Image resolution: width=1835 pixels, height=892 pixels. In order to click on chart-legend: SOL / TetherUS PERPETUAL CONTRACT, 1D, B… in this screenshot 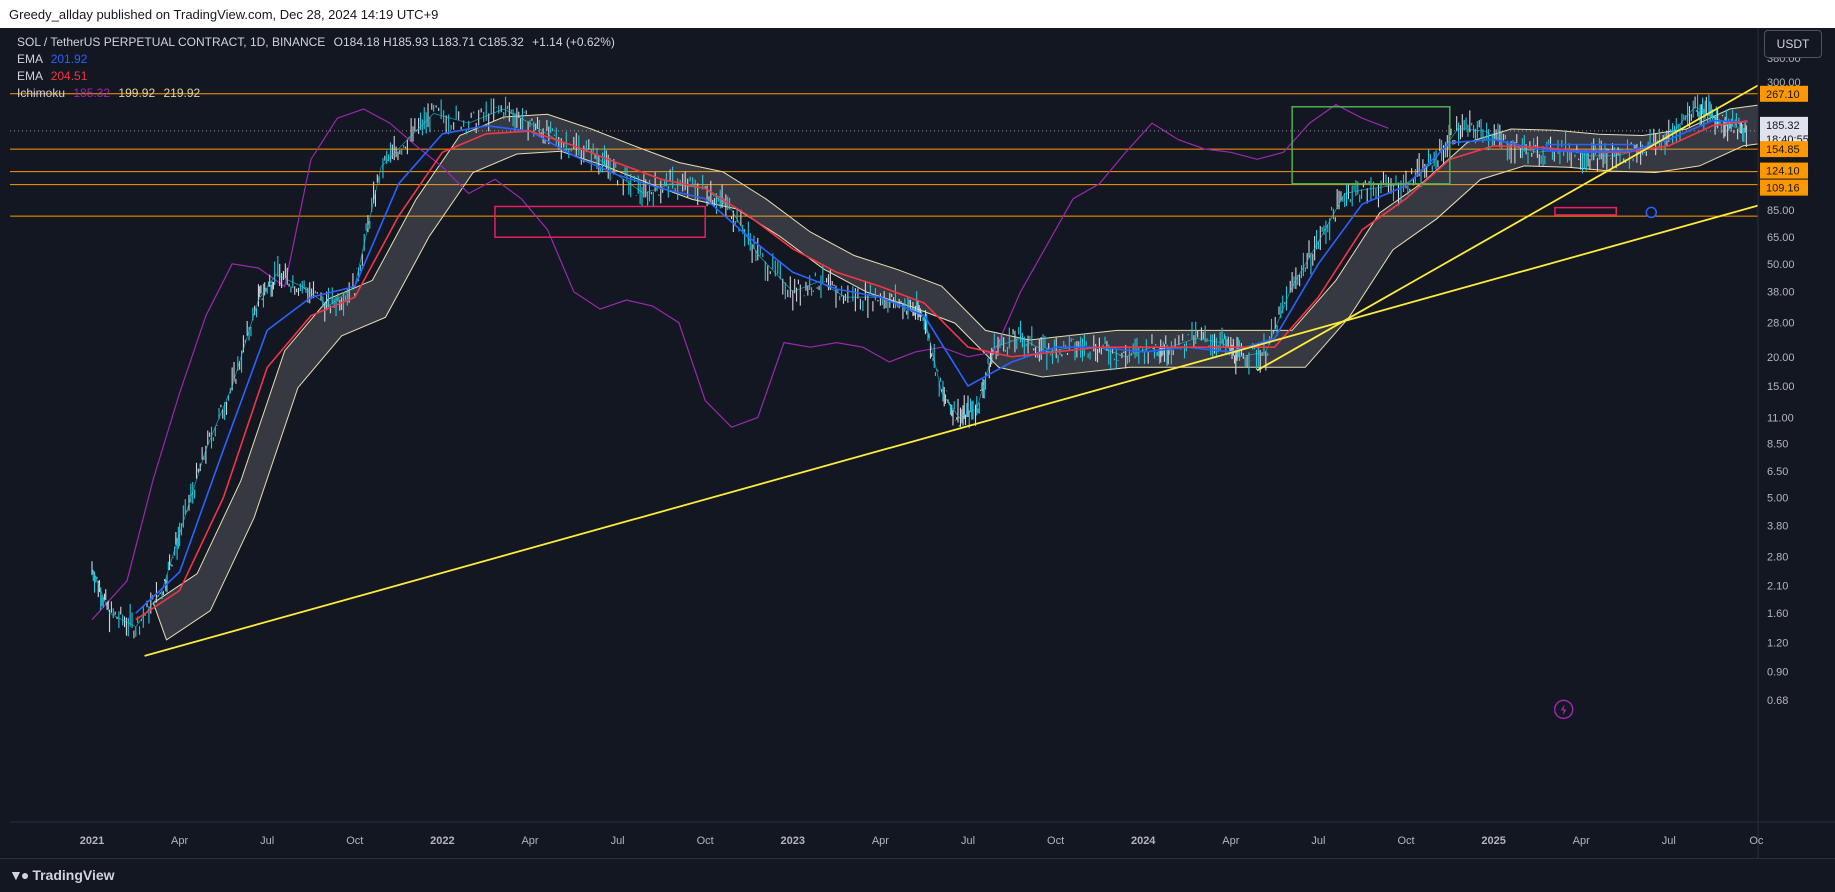, I will do `click(316, 68)`.